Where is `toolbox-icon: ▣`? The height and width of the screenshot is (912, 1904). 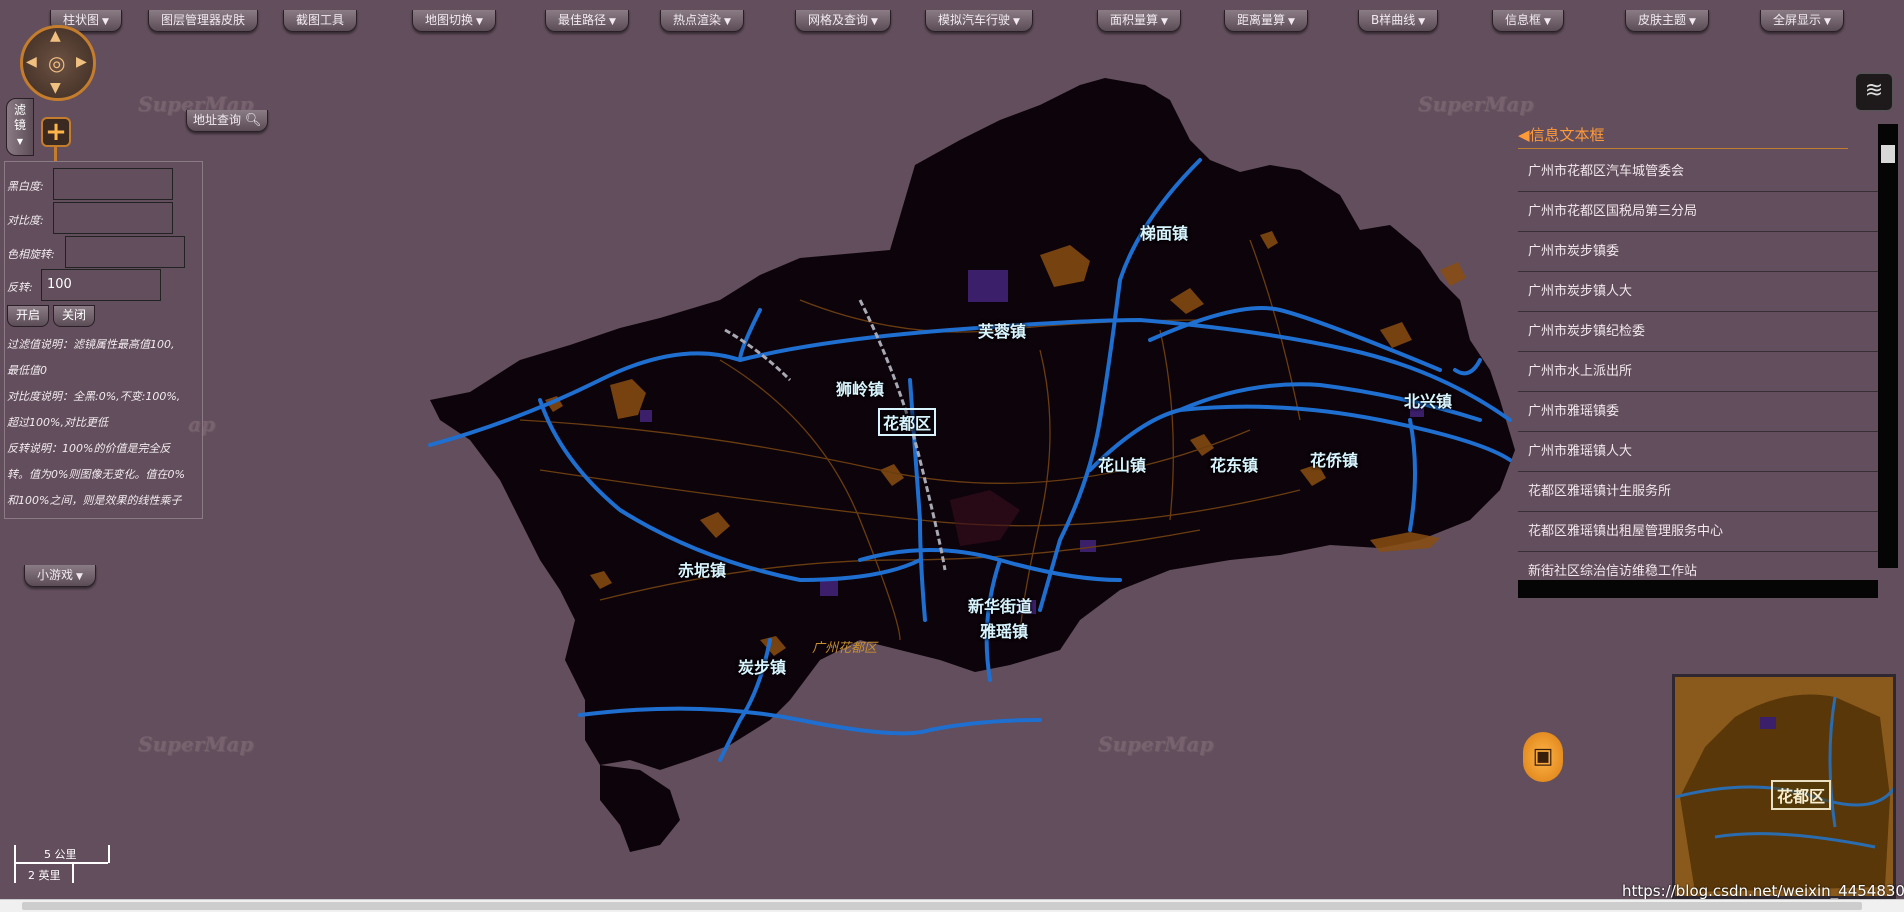 toolbox-icon: ▣ is located at coordinates (1543, 757).